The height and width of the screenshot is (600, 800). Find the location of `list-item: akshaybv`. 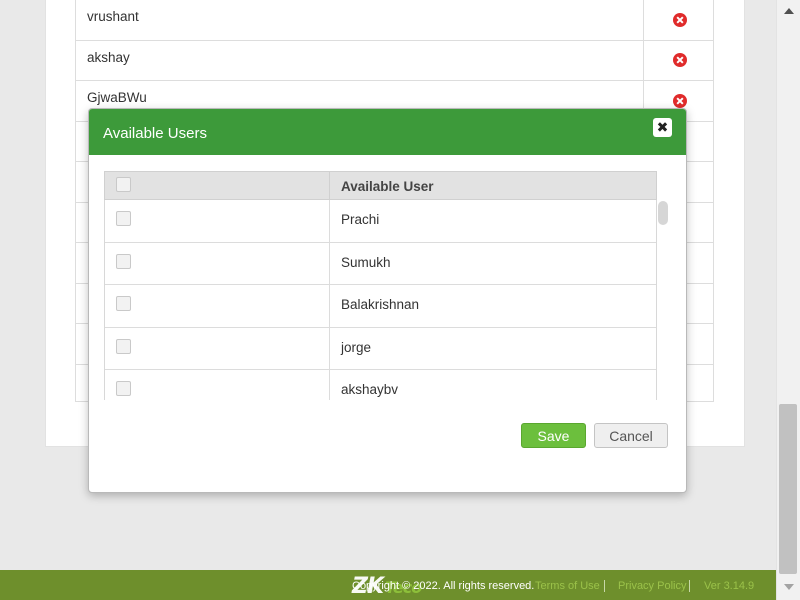

list-item: akshaybv is located at coordinates (380, 385).